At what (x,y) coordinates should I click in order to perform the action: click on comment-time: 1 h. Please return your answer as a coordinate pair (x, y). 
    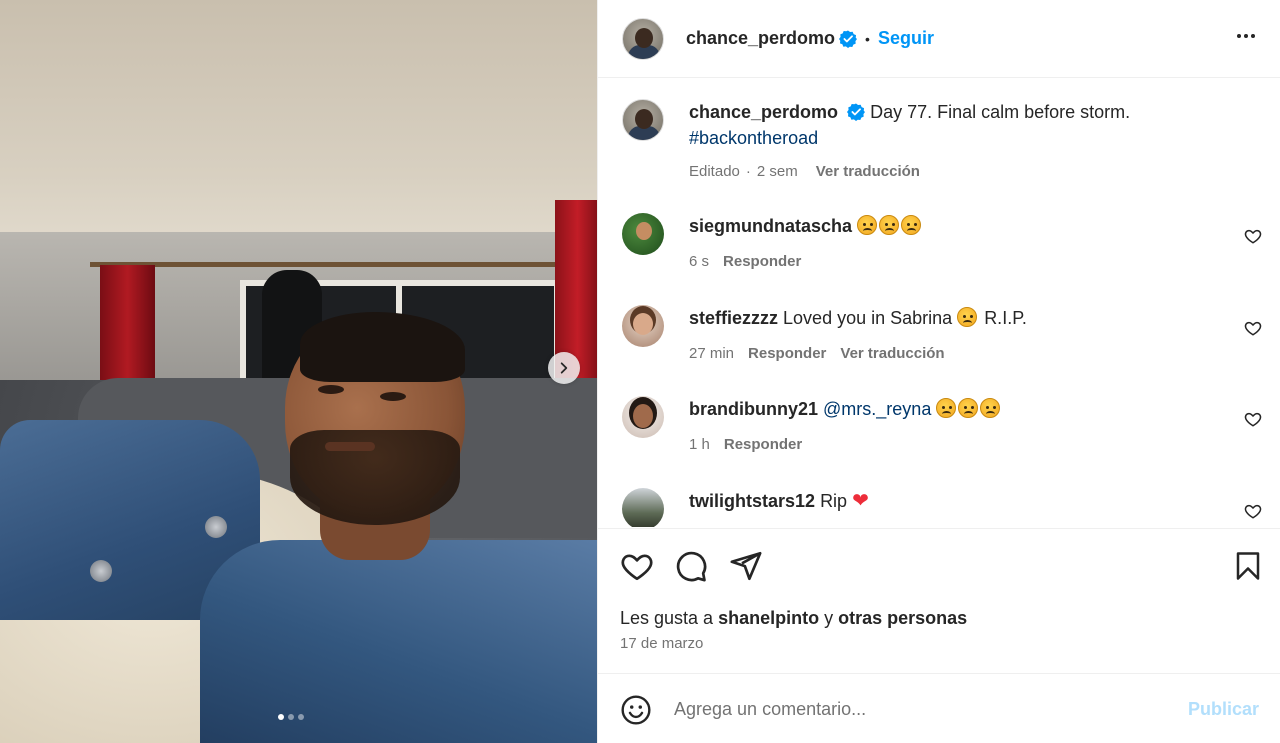
    Looking at the image, I should click on (699, 445).